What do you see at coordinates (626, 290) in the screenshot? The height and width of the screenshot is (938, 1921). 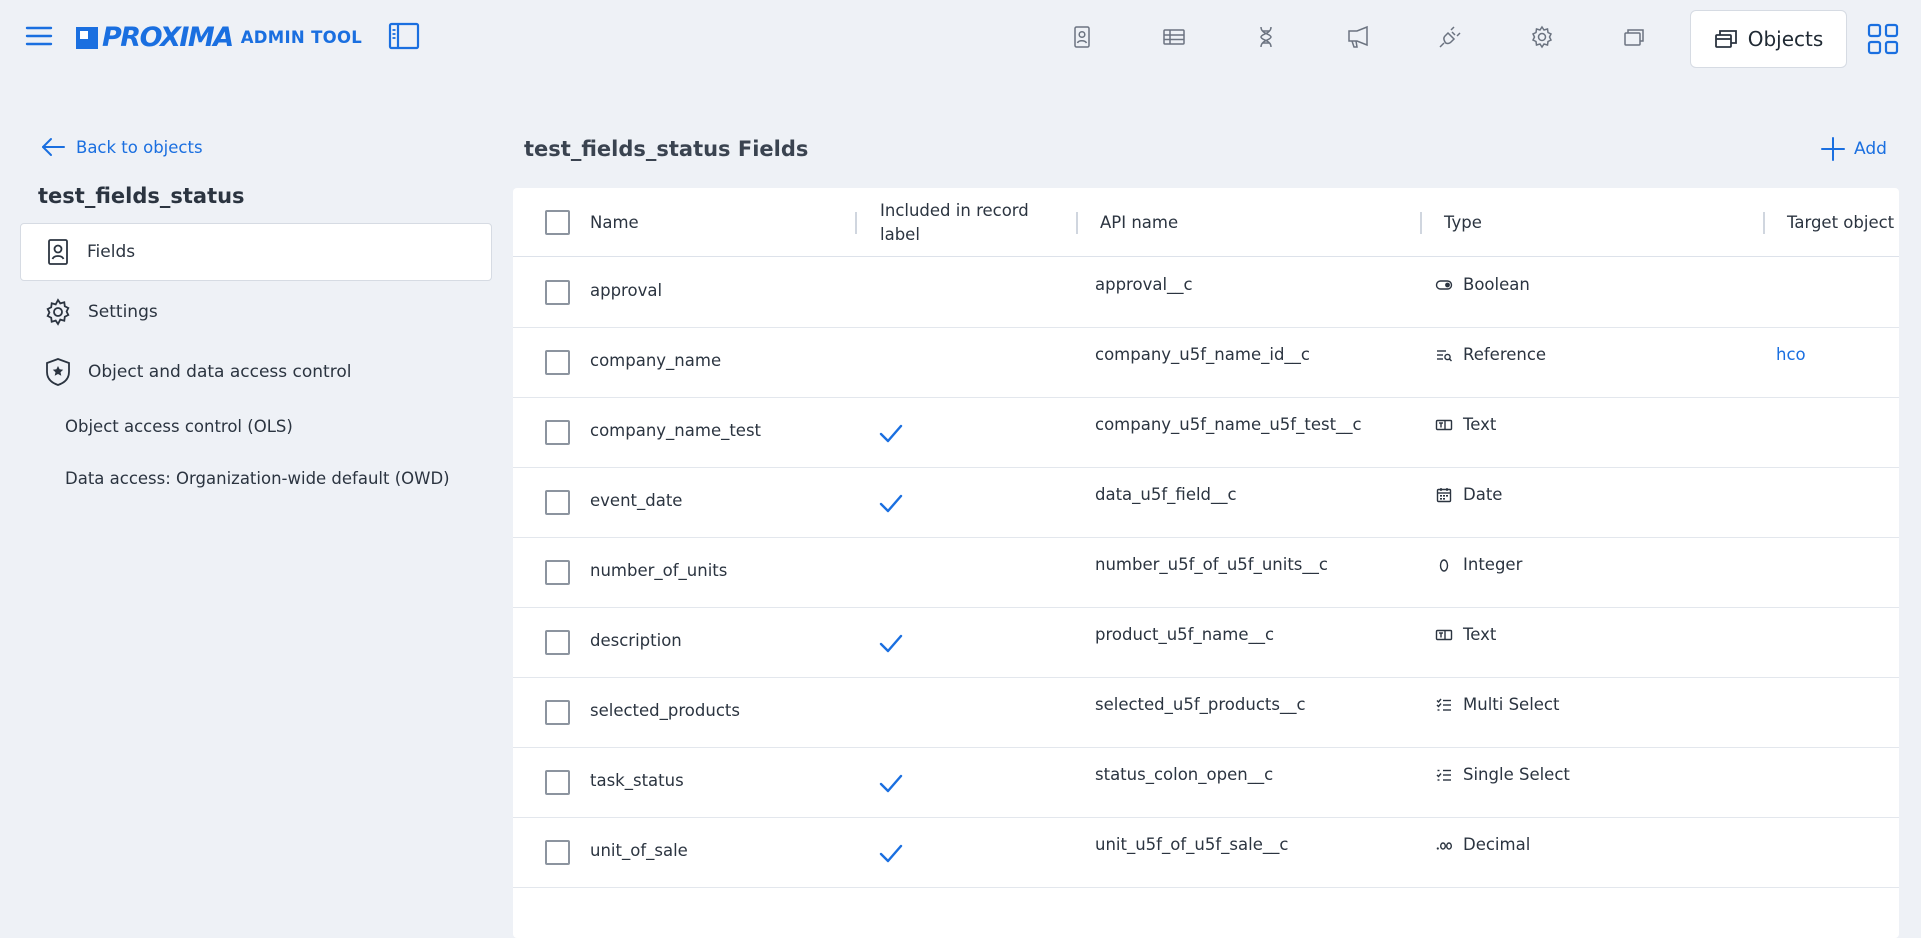 I see `field-name: approval` at bounding box center [626, 290].